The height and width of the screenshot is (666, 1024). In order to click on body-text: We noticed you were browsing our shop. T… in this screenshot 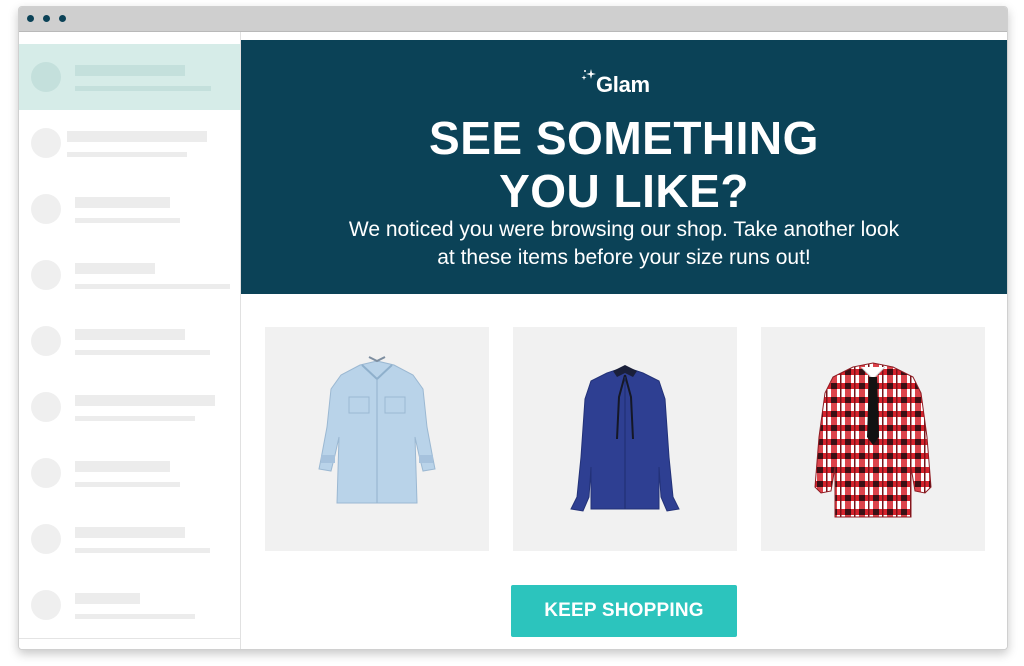, I will do `click(624, 244)`.